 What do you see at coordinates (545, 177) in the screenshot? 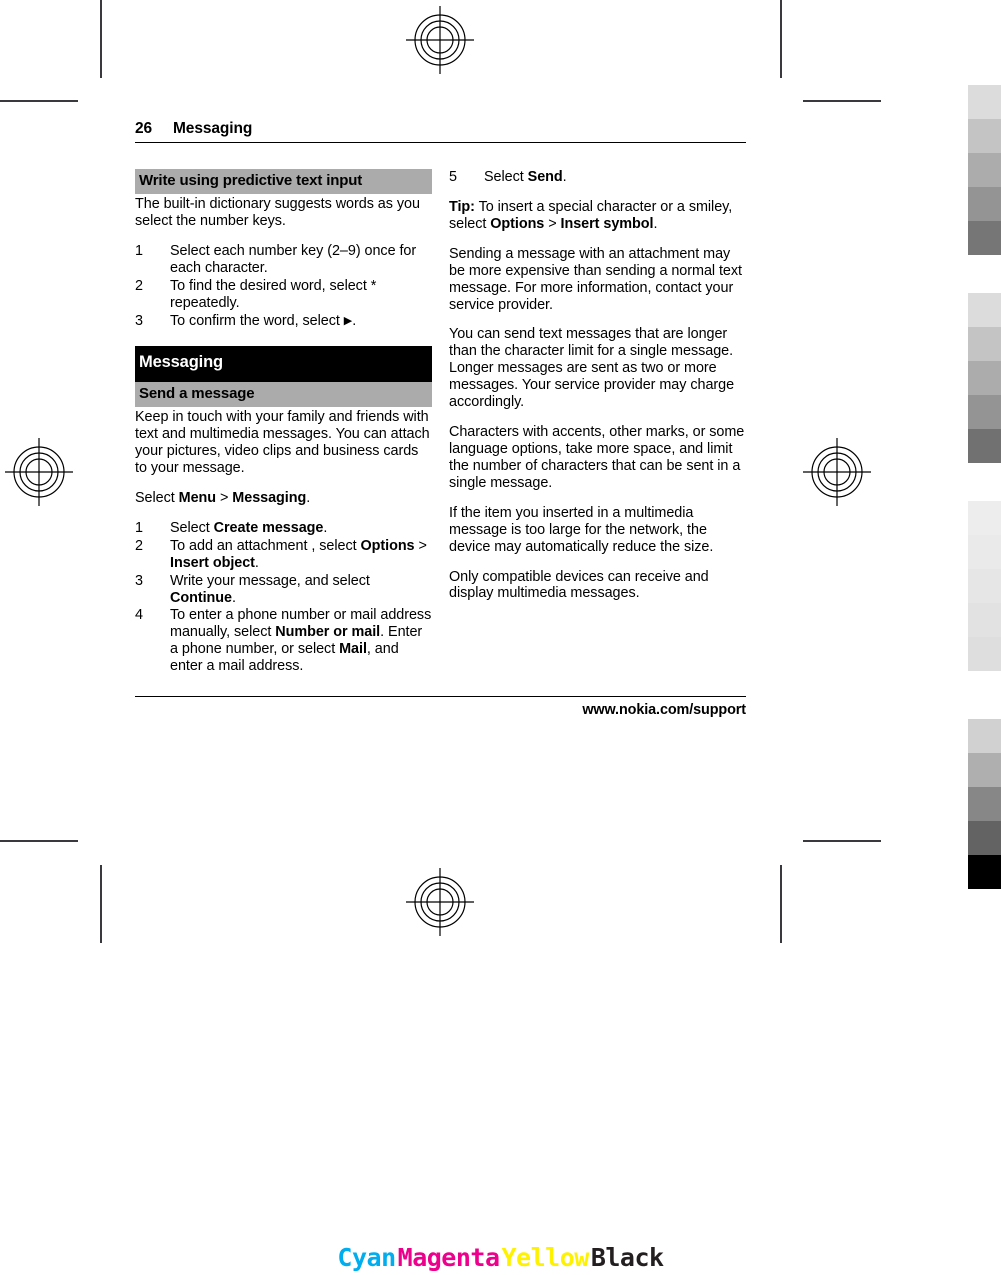
I see `keyword-bold: Send` at bounding box center [545, 177].